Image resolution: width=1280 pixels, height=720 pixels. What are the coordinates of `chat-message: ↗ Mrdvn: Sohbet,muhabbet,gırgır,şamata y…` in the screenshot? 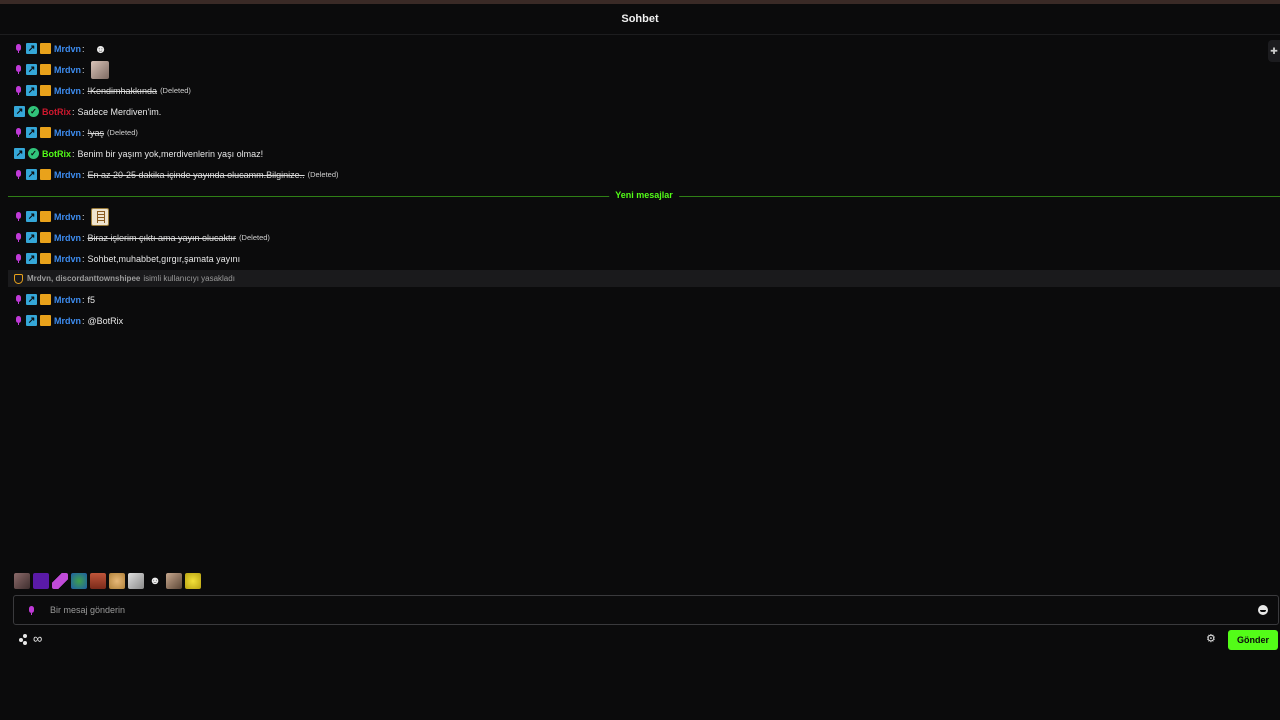 It's located at (640, 258).